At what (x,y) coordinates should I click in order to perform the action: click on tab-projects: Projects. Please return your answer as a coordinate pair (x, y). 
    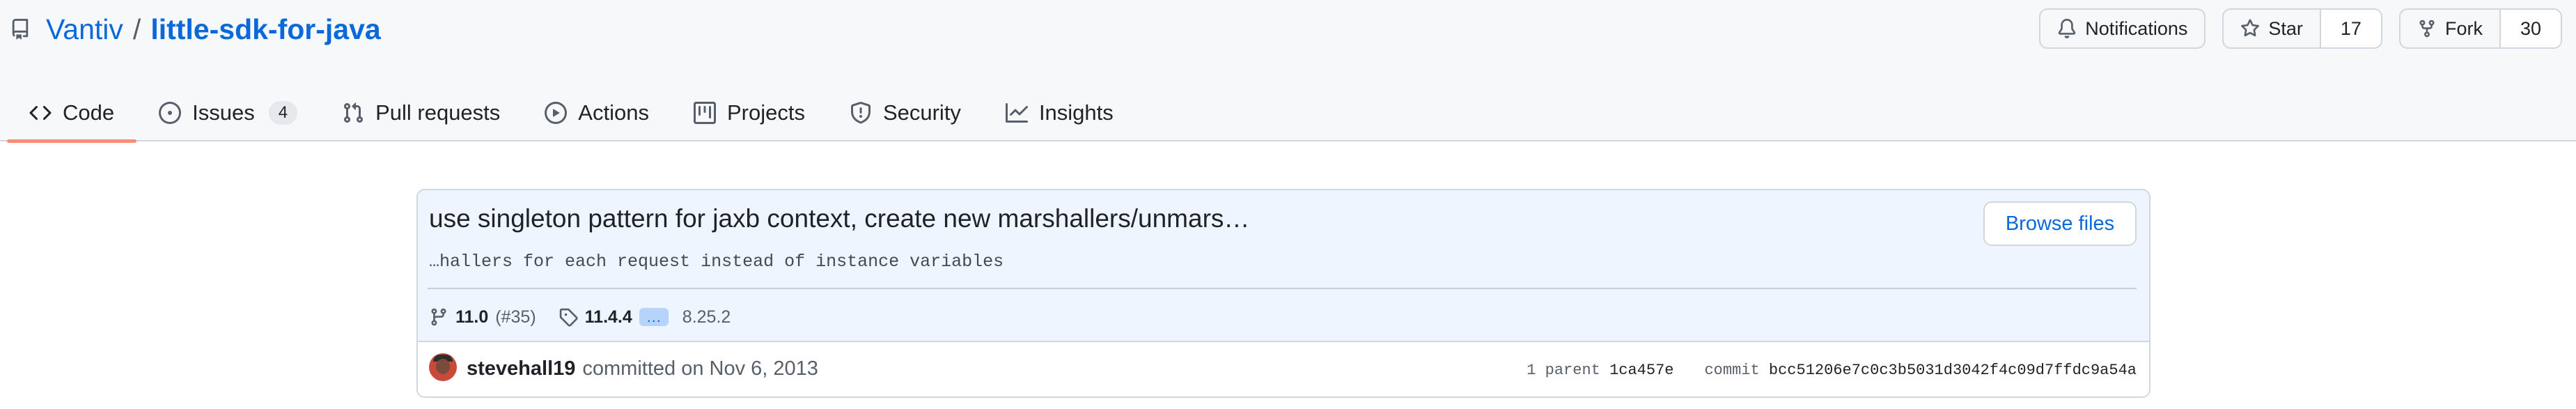
    Looking at the image, I should click on (749, 112).